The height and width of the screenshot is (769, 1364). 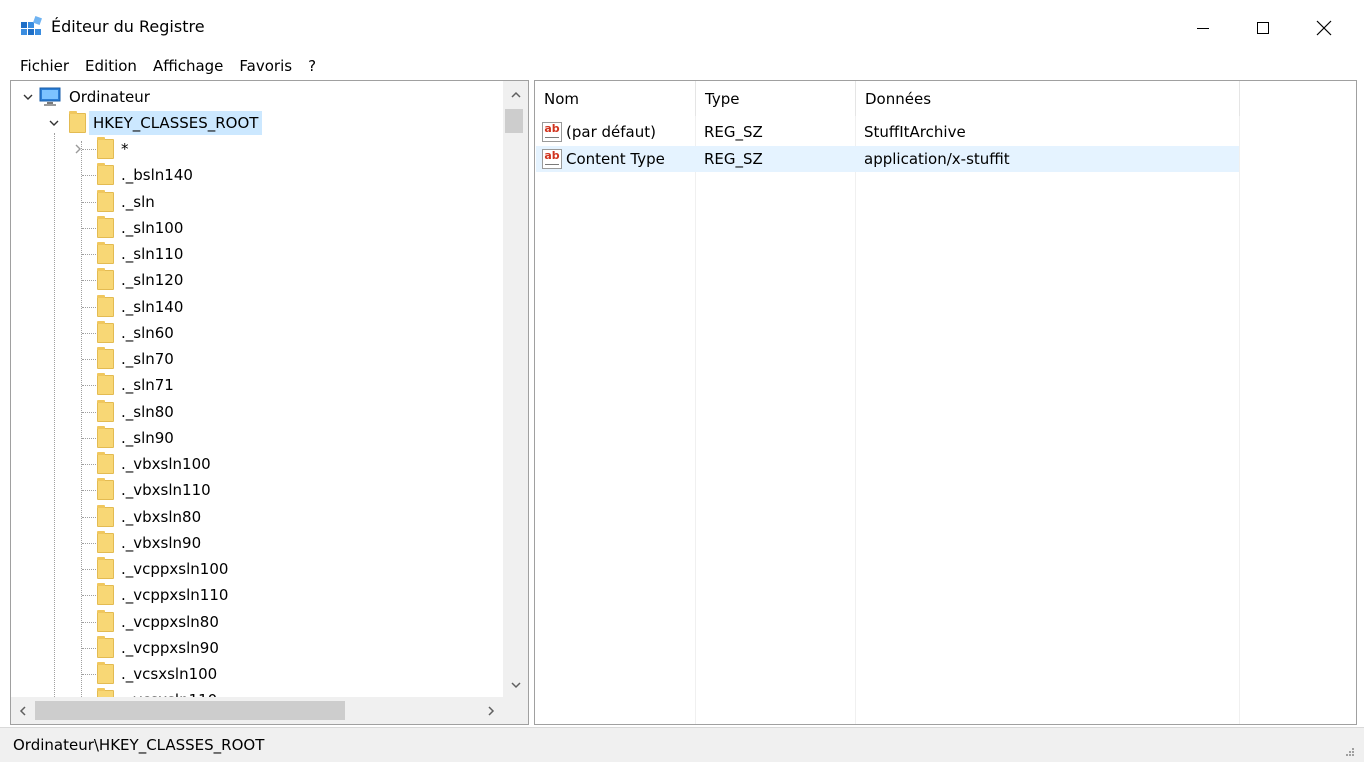 I want to click on tree-node: ._sln120, so click(x=142, y=280).